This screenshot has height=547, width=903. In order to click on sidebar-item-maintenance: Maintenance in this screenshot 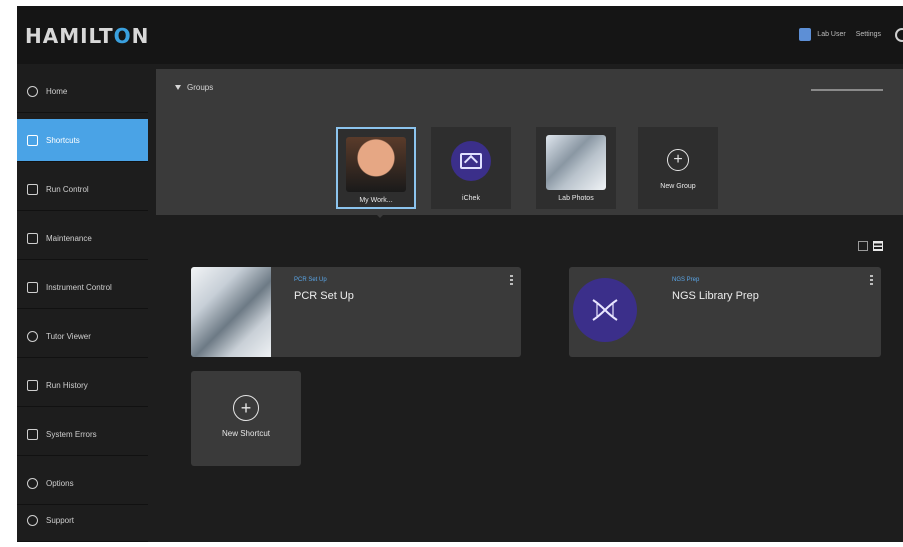, I will do `click(82, 238)`.